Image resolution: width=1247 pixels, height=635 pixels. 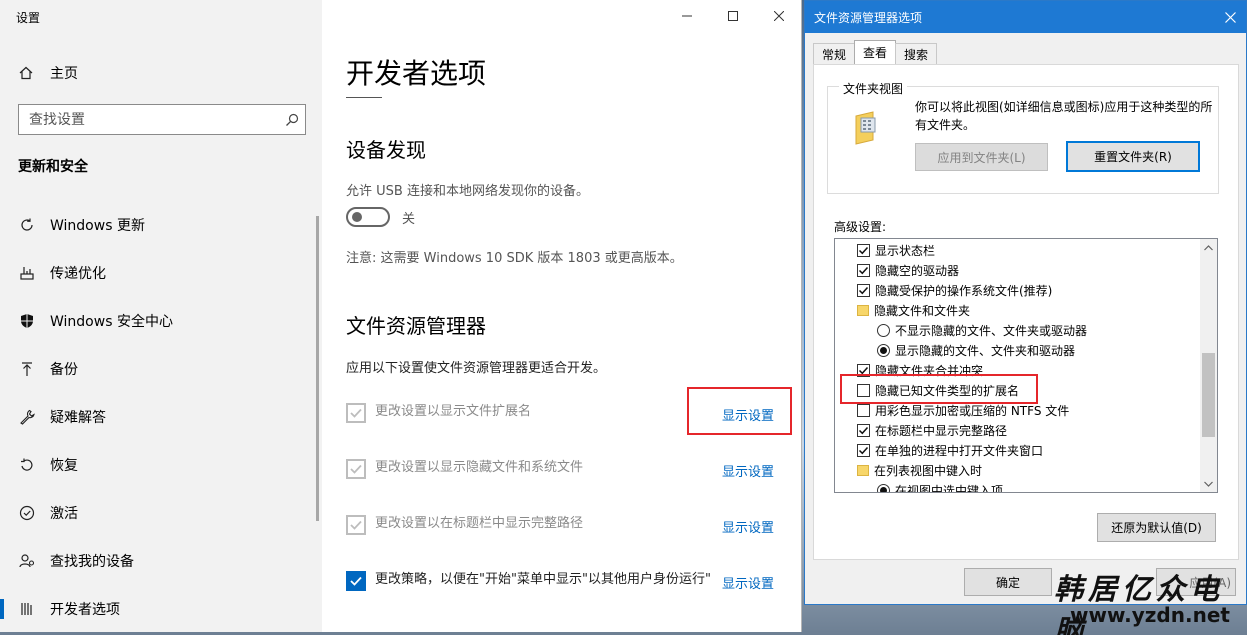 I want to click on settings-search, so click(x=162, y=119).